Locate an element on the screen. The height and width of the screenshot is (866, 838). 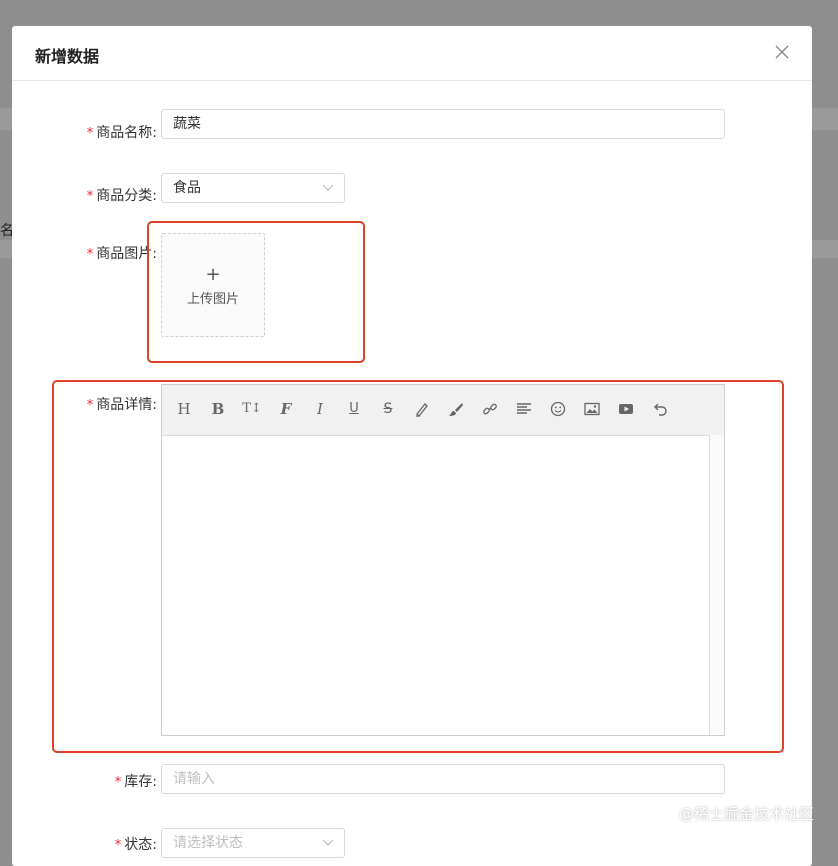
stock-input: 请输入 is located at coordinates (443, 779).